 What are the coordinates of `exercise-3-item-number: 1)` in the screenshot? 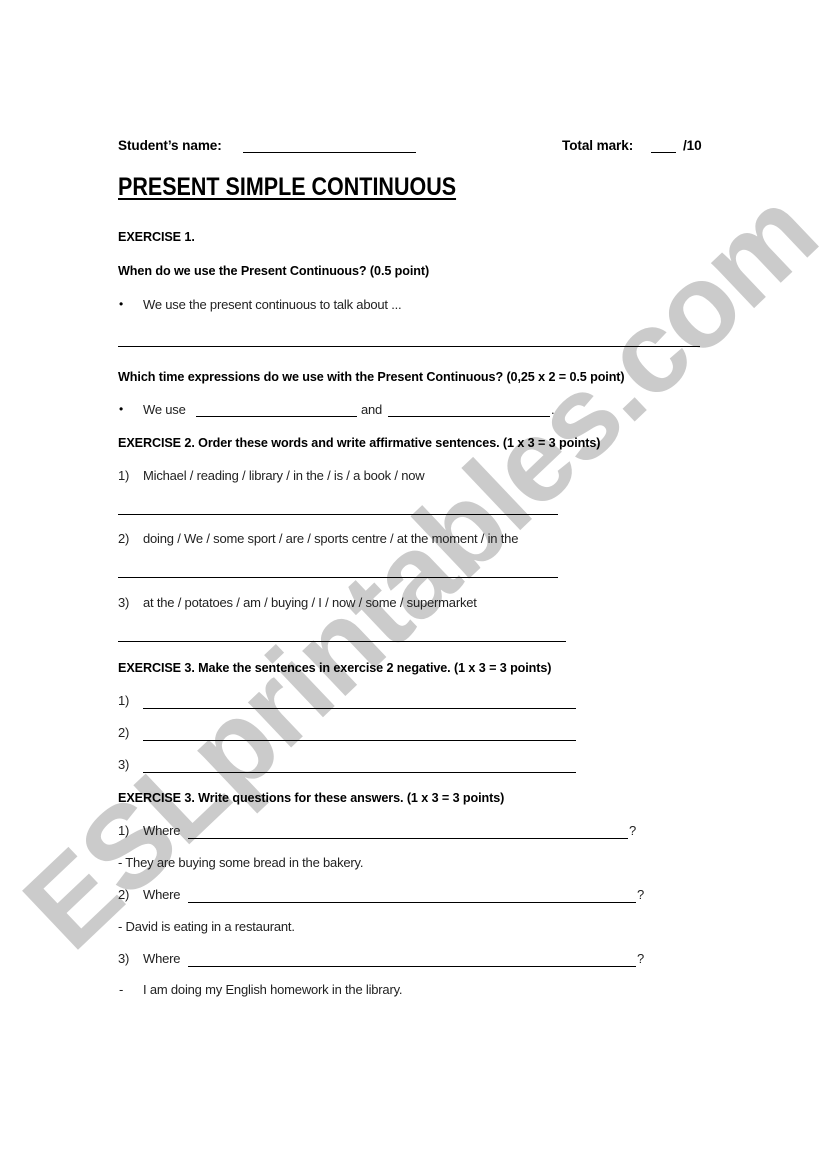 It's located at (124, 700).